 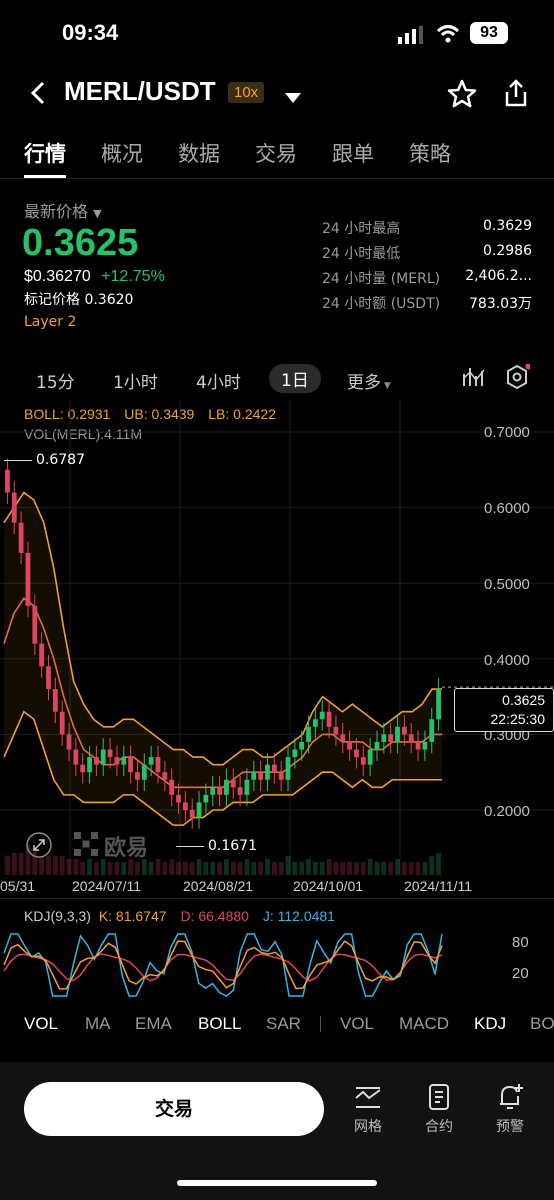 What do you see at coordinates (430, 153) in the screenshot?
I see `tab-strategy: 策略` at bounding box center [430, 153].